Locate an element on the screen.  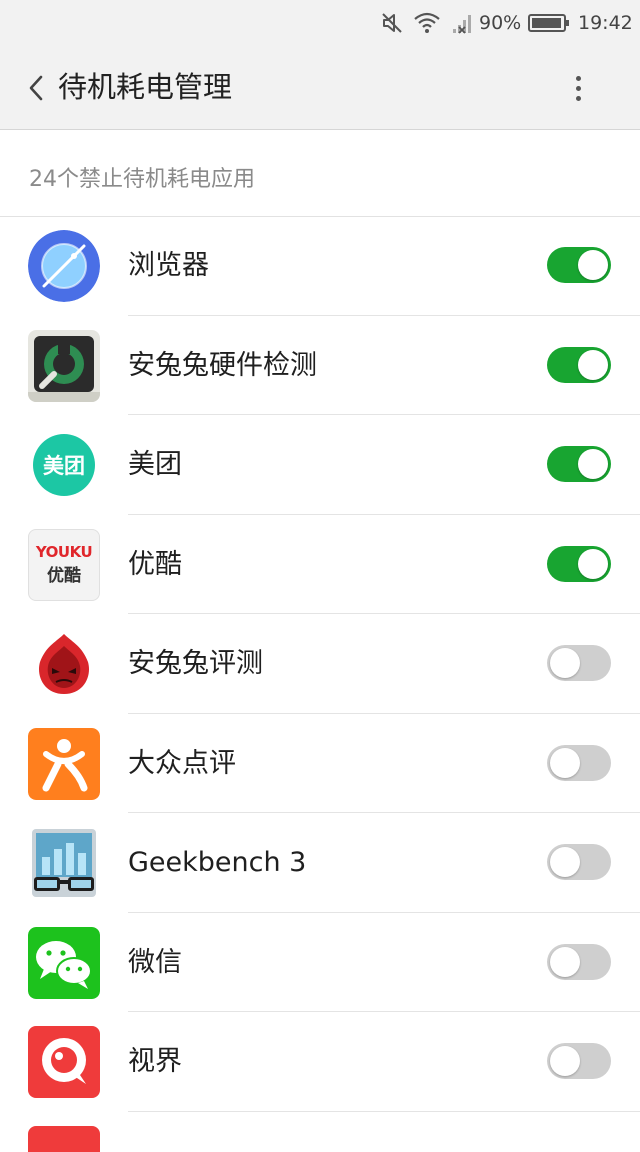
wechat-icon is located at coordinates (64, 962).